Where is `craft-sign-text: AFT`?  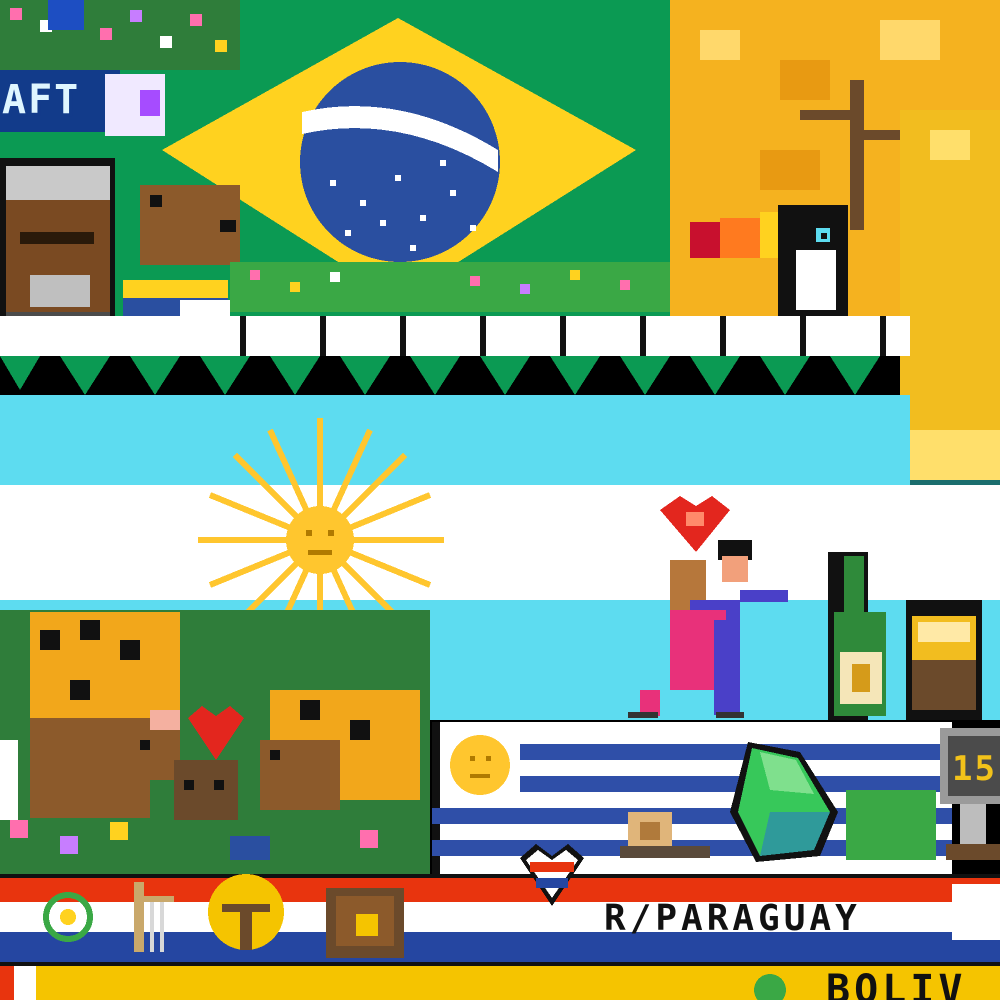
craft-sign-text: AFT is located at coordinates (41, 100).